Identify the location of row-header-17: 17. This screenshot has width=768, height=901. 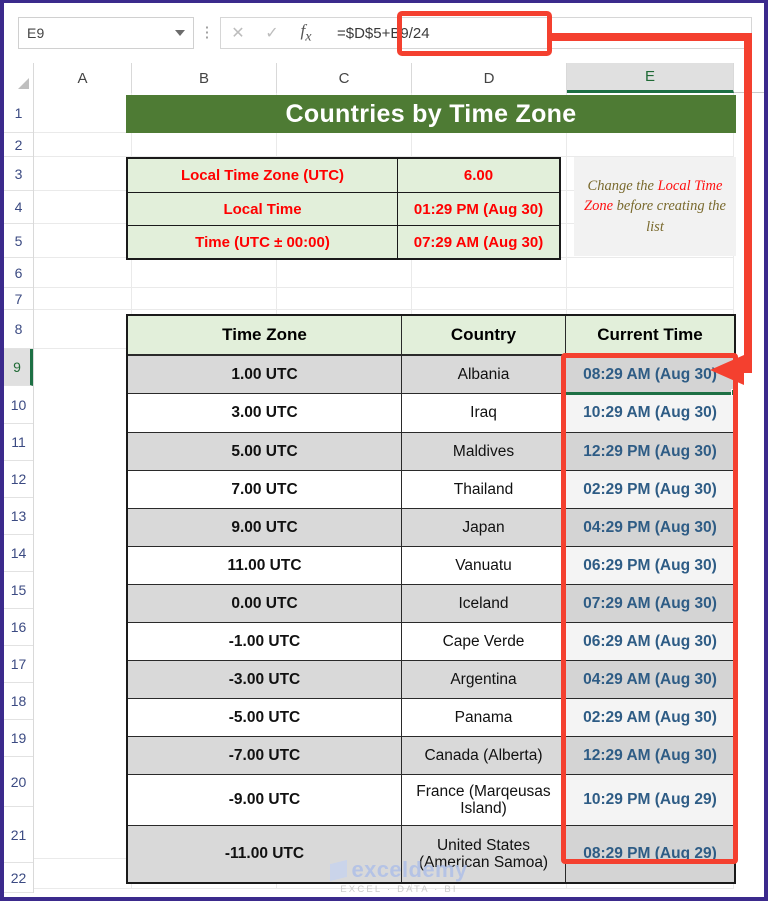
(18, 664).